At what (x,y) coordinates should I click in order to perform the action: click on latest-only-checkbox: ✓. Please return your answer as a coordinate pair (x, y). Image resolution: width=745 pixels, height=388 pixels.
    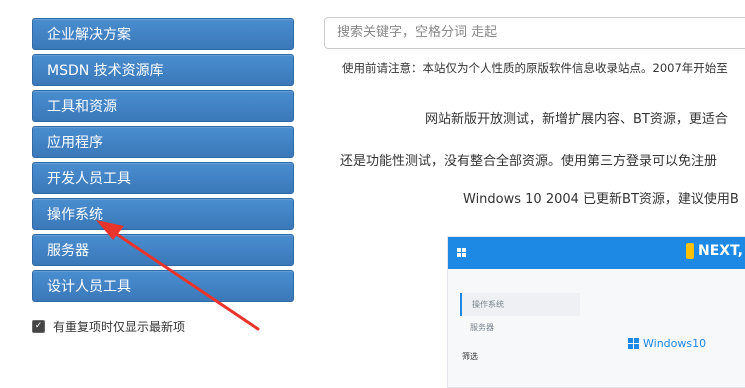
    Looking at the image, I should click on (38, 326).